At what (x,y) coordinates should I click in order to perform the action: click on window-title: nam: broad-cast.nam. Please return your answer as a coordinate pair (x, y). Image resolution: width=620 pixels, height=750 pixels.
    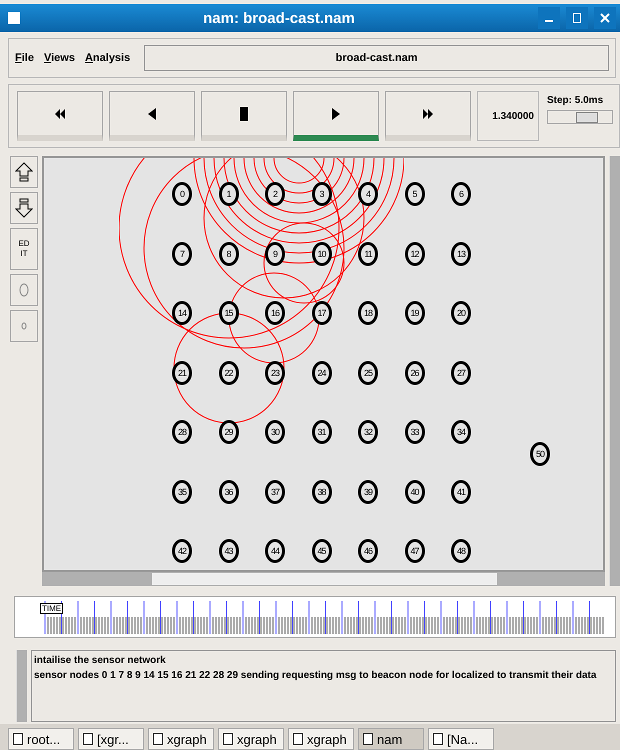
    Looking at the image, I should click on (279, 18).